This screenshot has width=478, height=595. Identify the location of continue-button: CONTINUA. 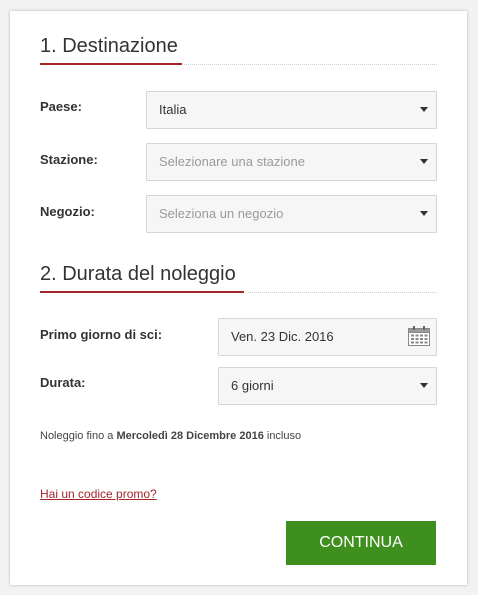
(361, 543).